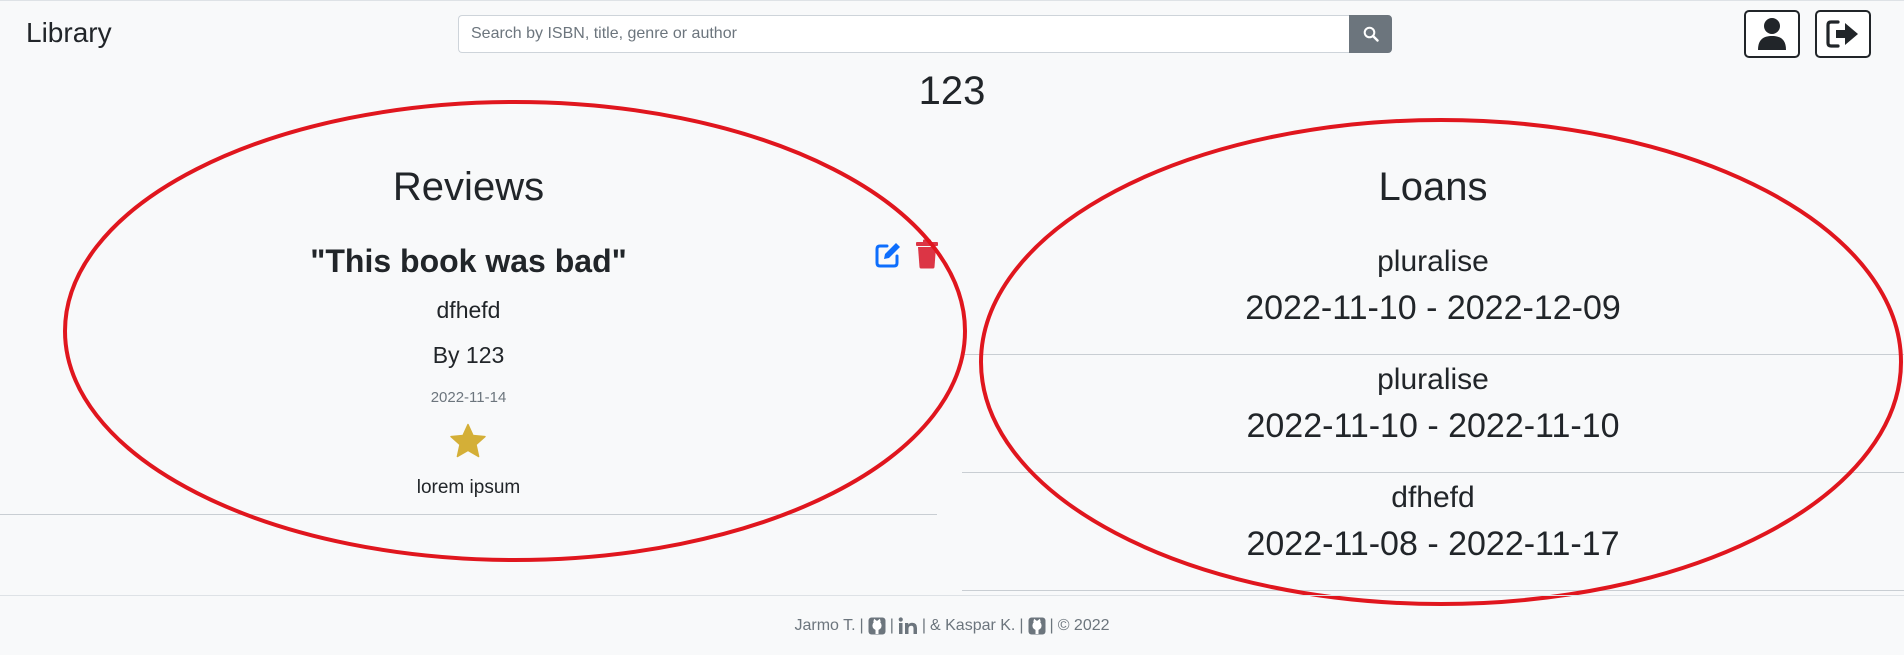 The height and width of the screenshot is (655, 1904). Describe the element at coordinates (952, 91) in the screenshot. I see `book-title: 123` at that location.